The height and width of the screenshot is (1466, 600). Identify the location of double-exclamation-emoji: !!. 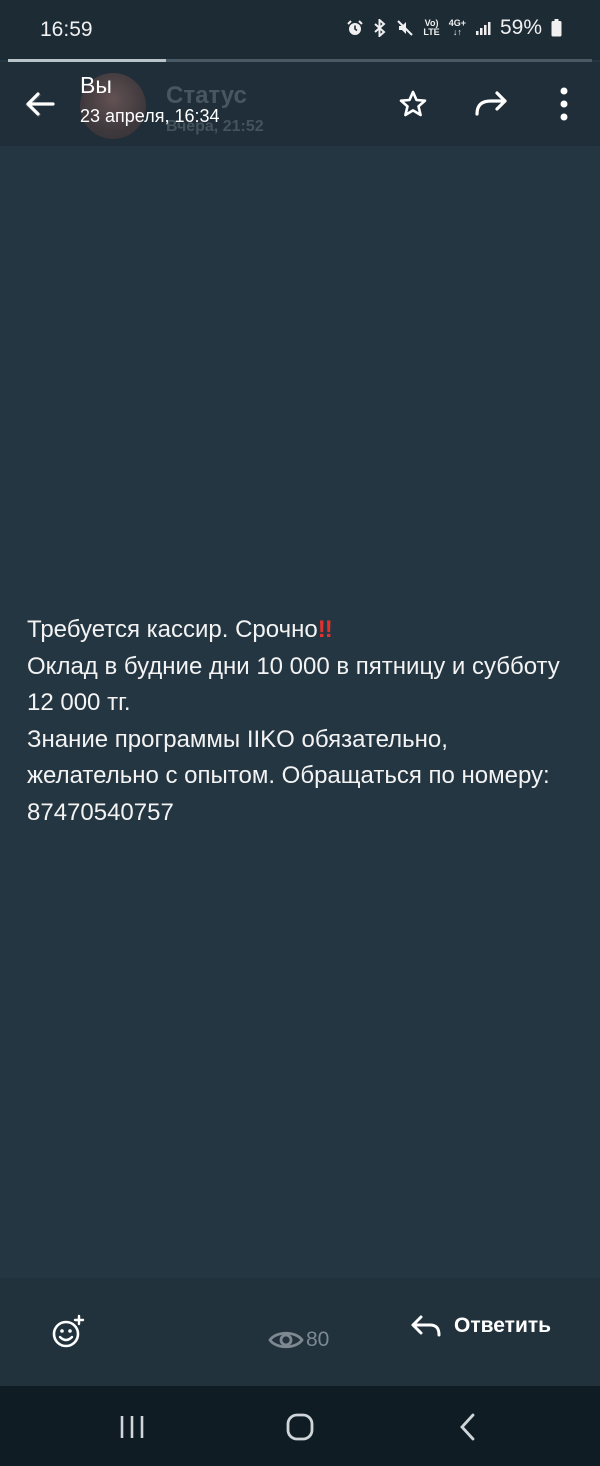
(325, 629).